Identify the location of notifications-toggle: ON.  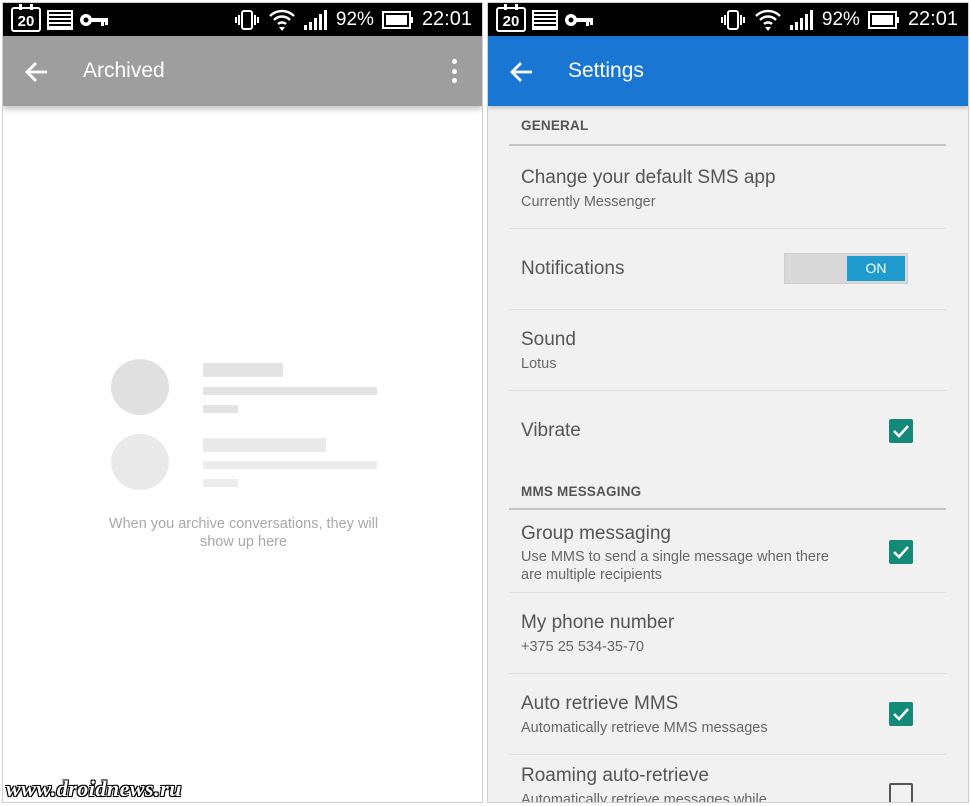
(846, 268).